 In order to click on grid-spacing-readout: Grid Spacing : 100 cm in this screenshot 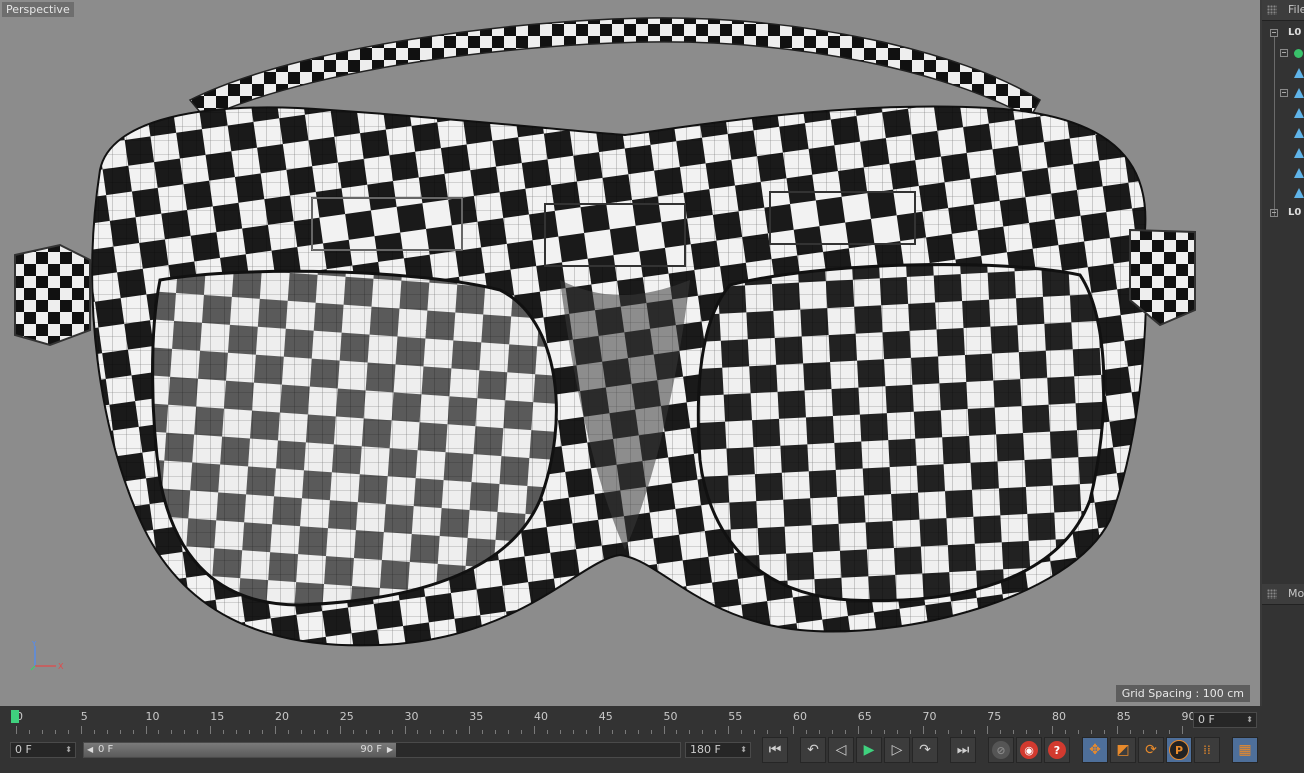, I will do `click(1182, 693)`.